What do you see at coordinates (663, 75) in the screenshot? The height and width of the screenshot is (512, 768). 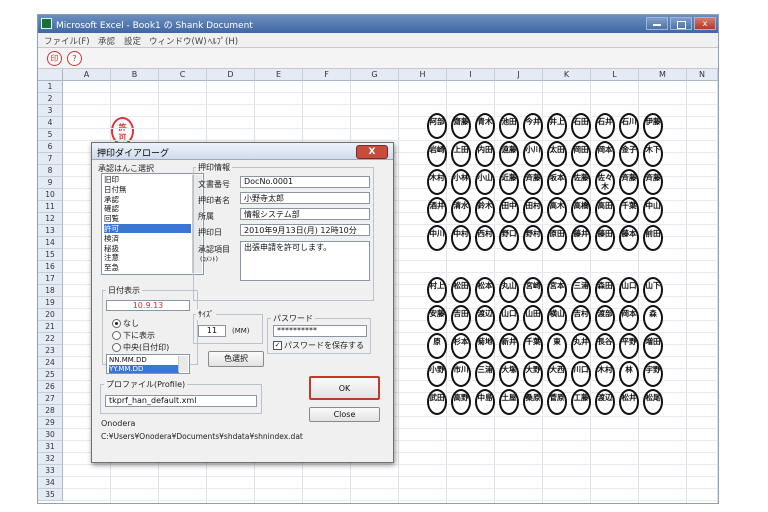 I see `column-header-M: M` at bounding box center [663, 75].